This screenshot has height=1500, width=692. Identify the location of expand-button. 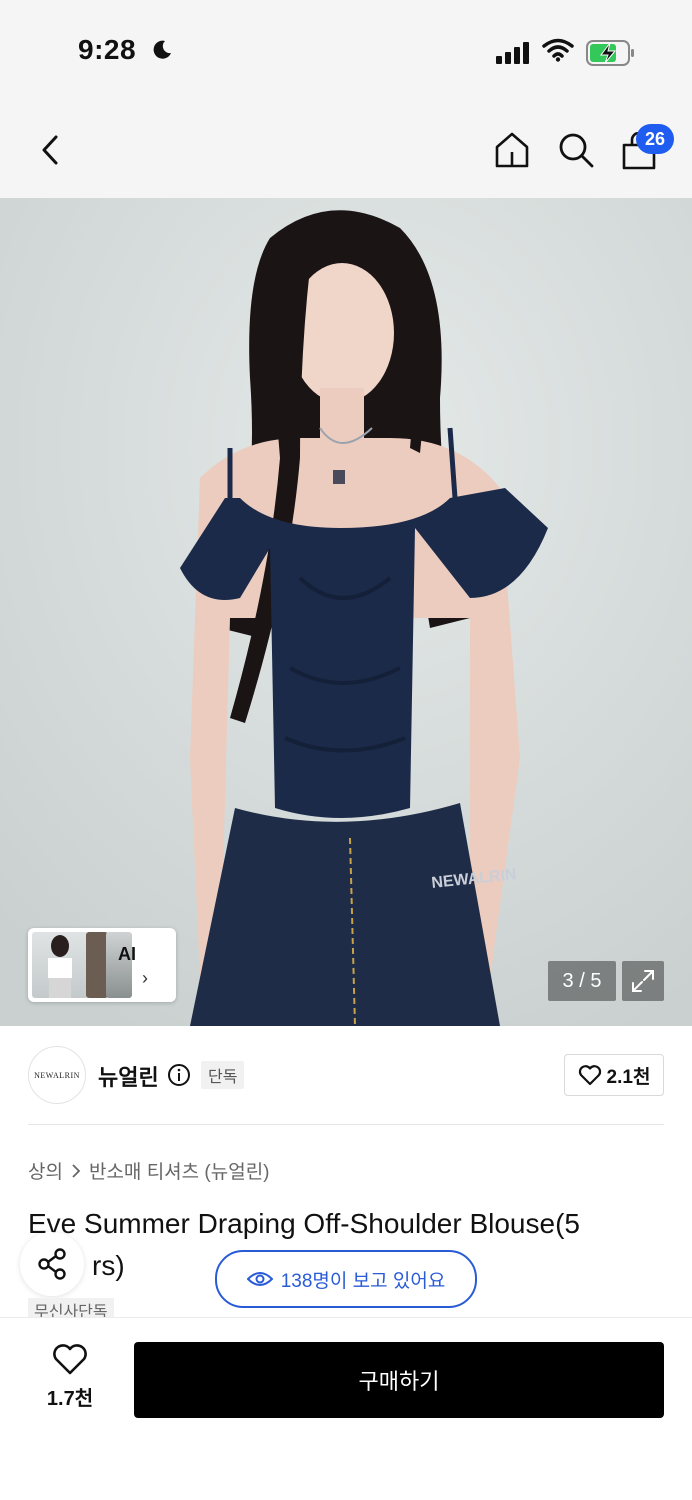
(643, 981).